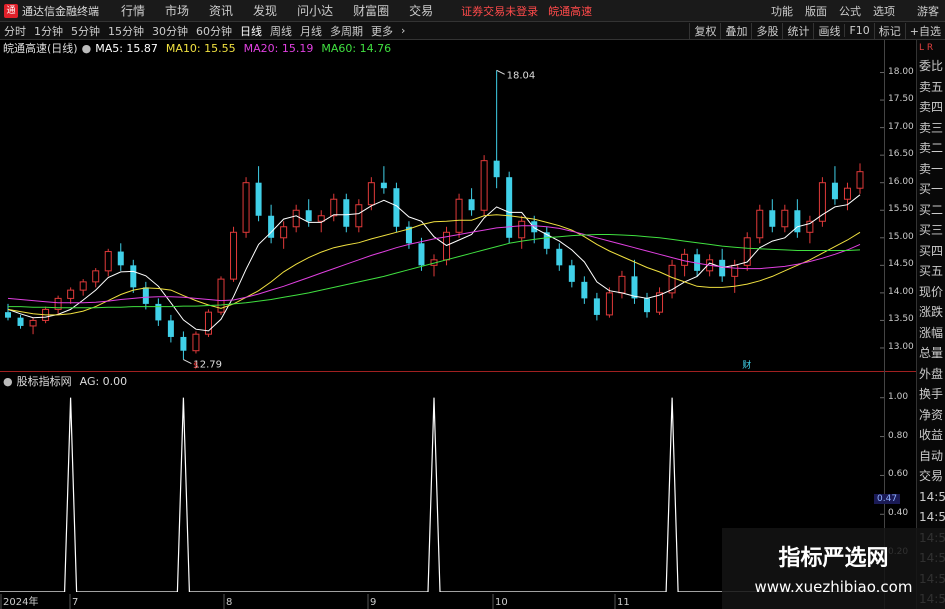  Describe the element at coordinates (931, 210) in the screenshot. I see `side-item: 买二` at that location.